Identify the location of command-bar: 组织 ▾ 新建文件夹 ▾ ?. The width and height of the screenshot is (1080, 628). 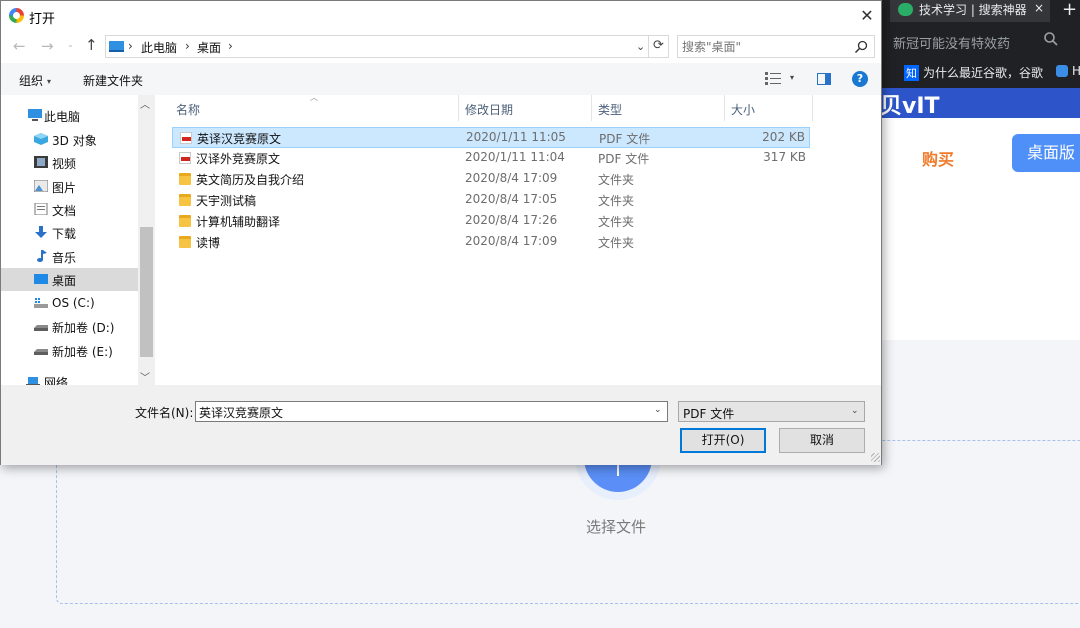
(441, 79).